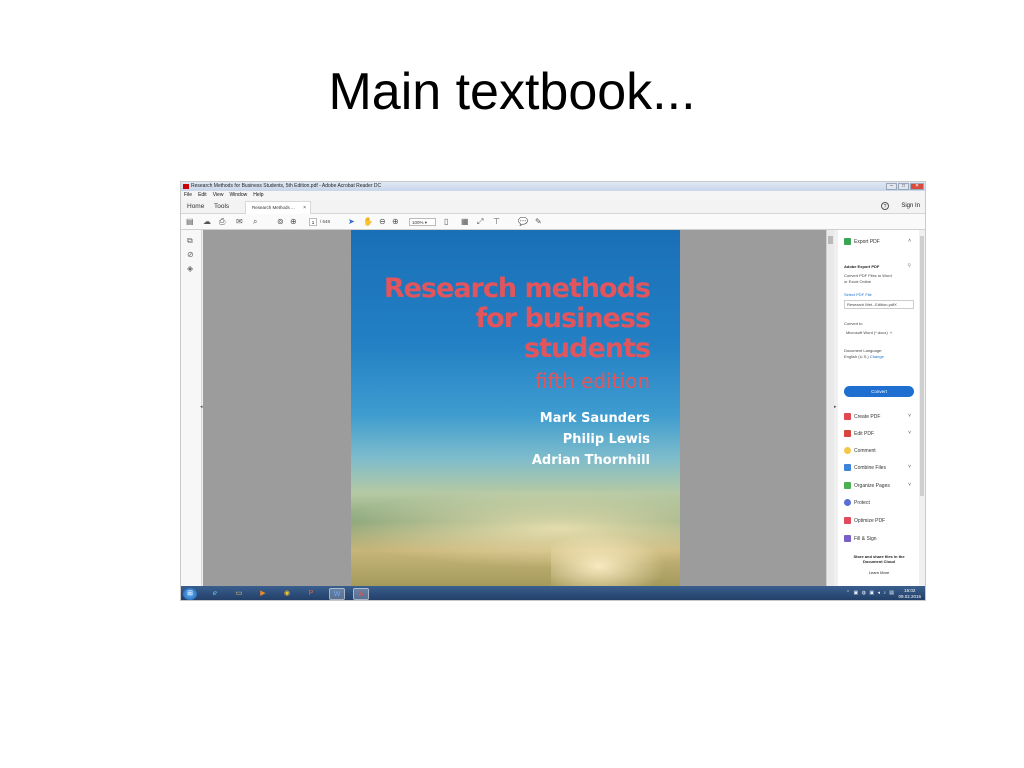  I want to click on tool-create-pdf: Create PDF, so click(862, 417).